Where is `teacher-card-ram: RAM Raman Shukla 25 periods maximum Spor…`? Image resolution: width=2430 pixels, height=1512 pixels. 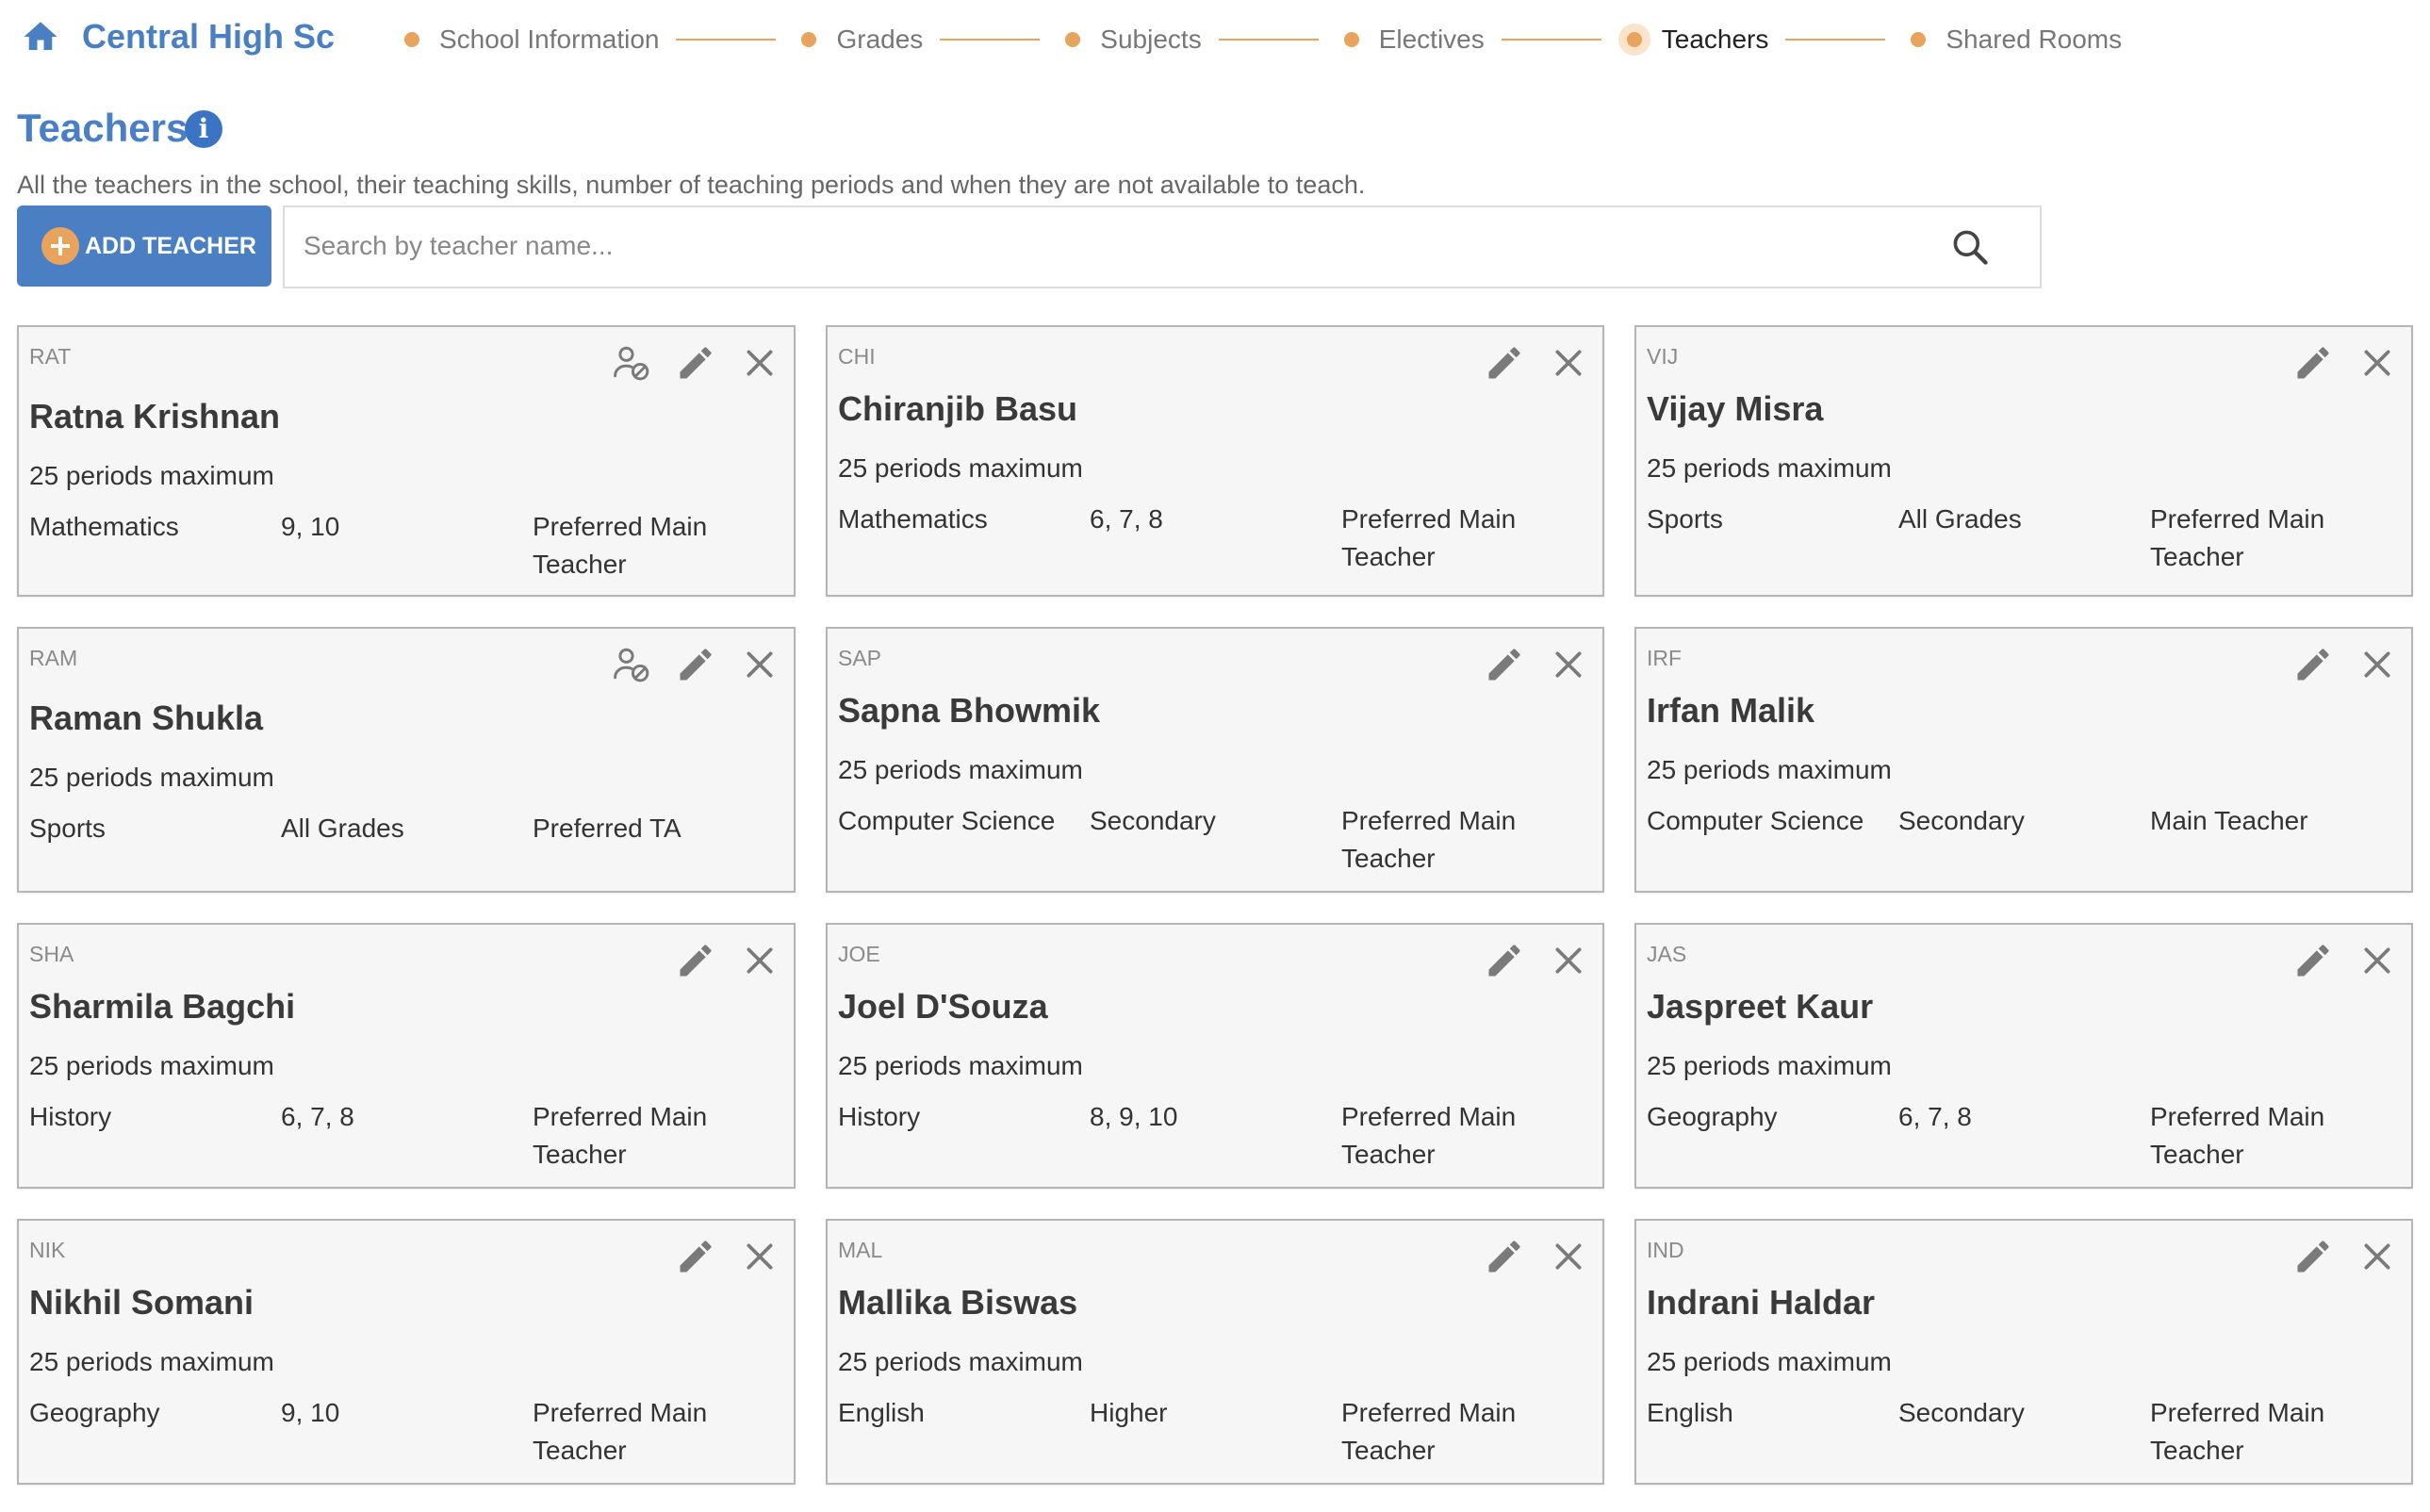
teacher-card-ram: RAM Raman Shukla 25 periods maximum Spor… is located at coordinates (406, 760).